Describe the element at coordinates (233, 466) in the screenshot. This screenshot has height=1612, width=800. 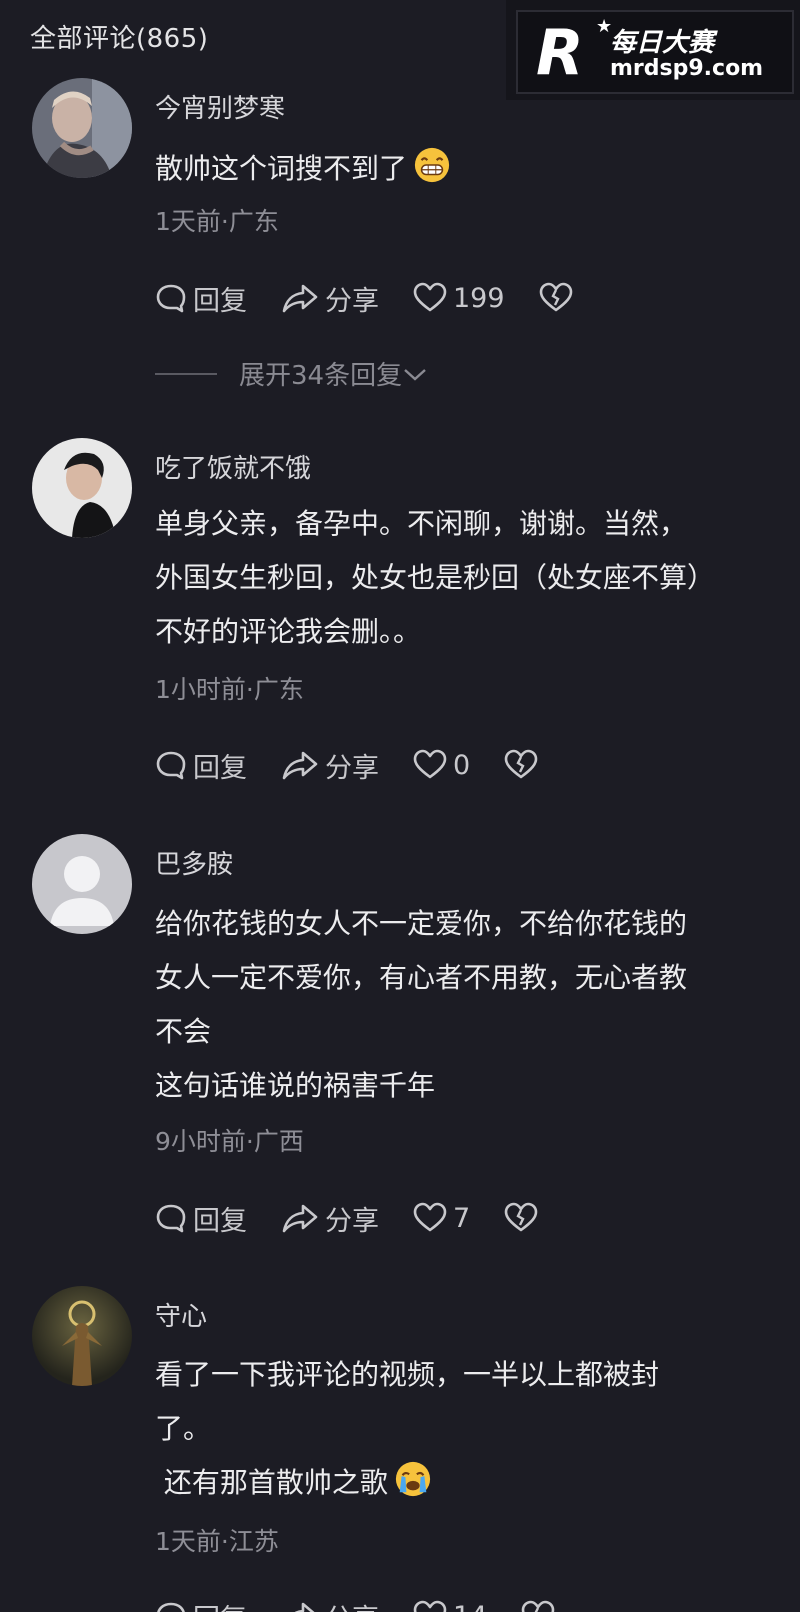
I see `username: 吃了饭就不饿` at that location.